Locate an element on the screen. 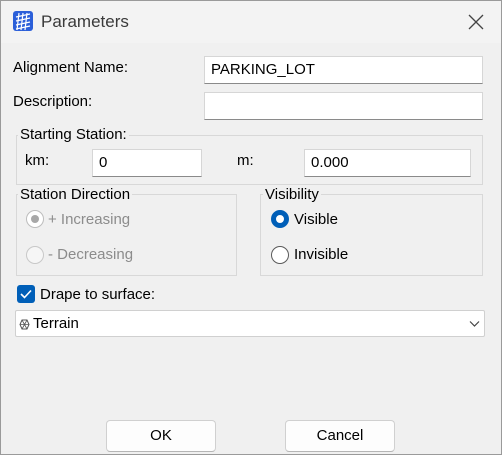  increasing-label: + Increasing is located at coordinates (89, 219).